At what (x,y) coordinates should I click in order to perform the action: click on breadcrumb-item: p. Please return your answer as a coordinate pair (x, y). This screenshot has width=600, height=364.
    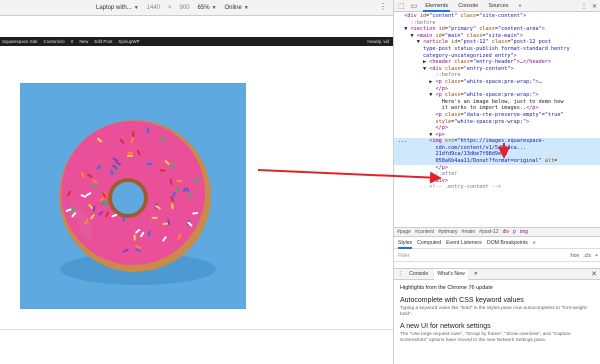
    Looking at the image, I should click on (514, 232).